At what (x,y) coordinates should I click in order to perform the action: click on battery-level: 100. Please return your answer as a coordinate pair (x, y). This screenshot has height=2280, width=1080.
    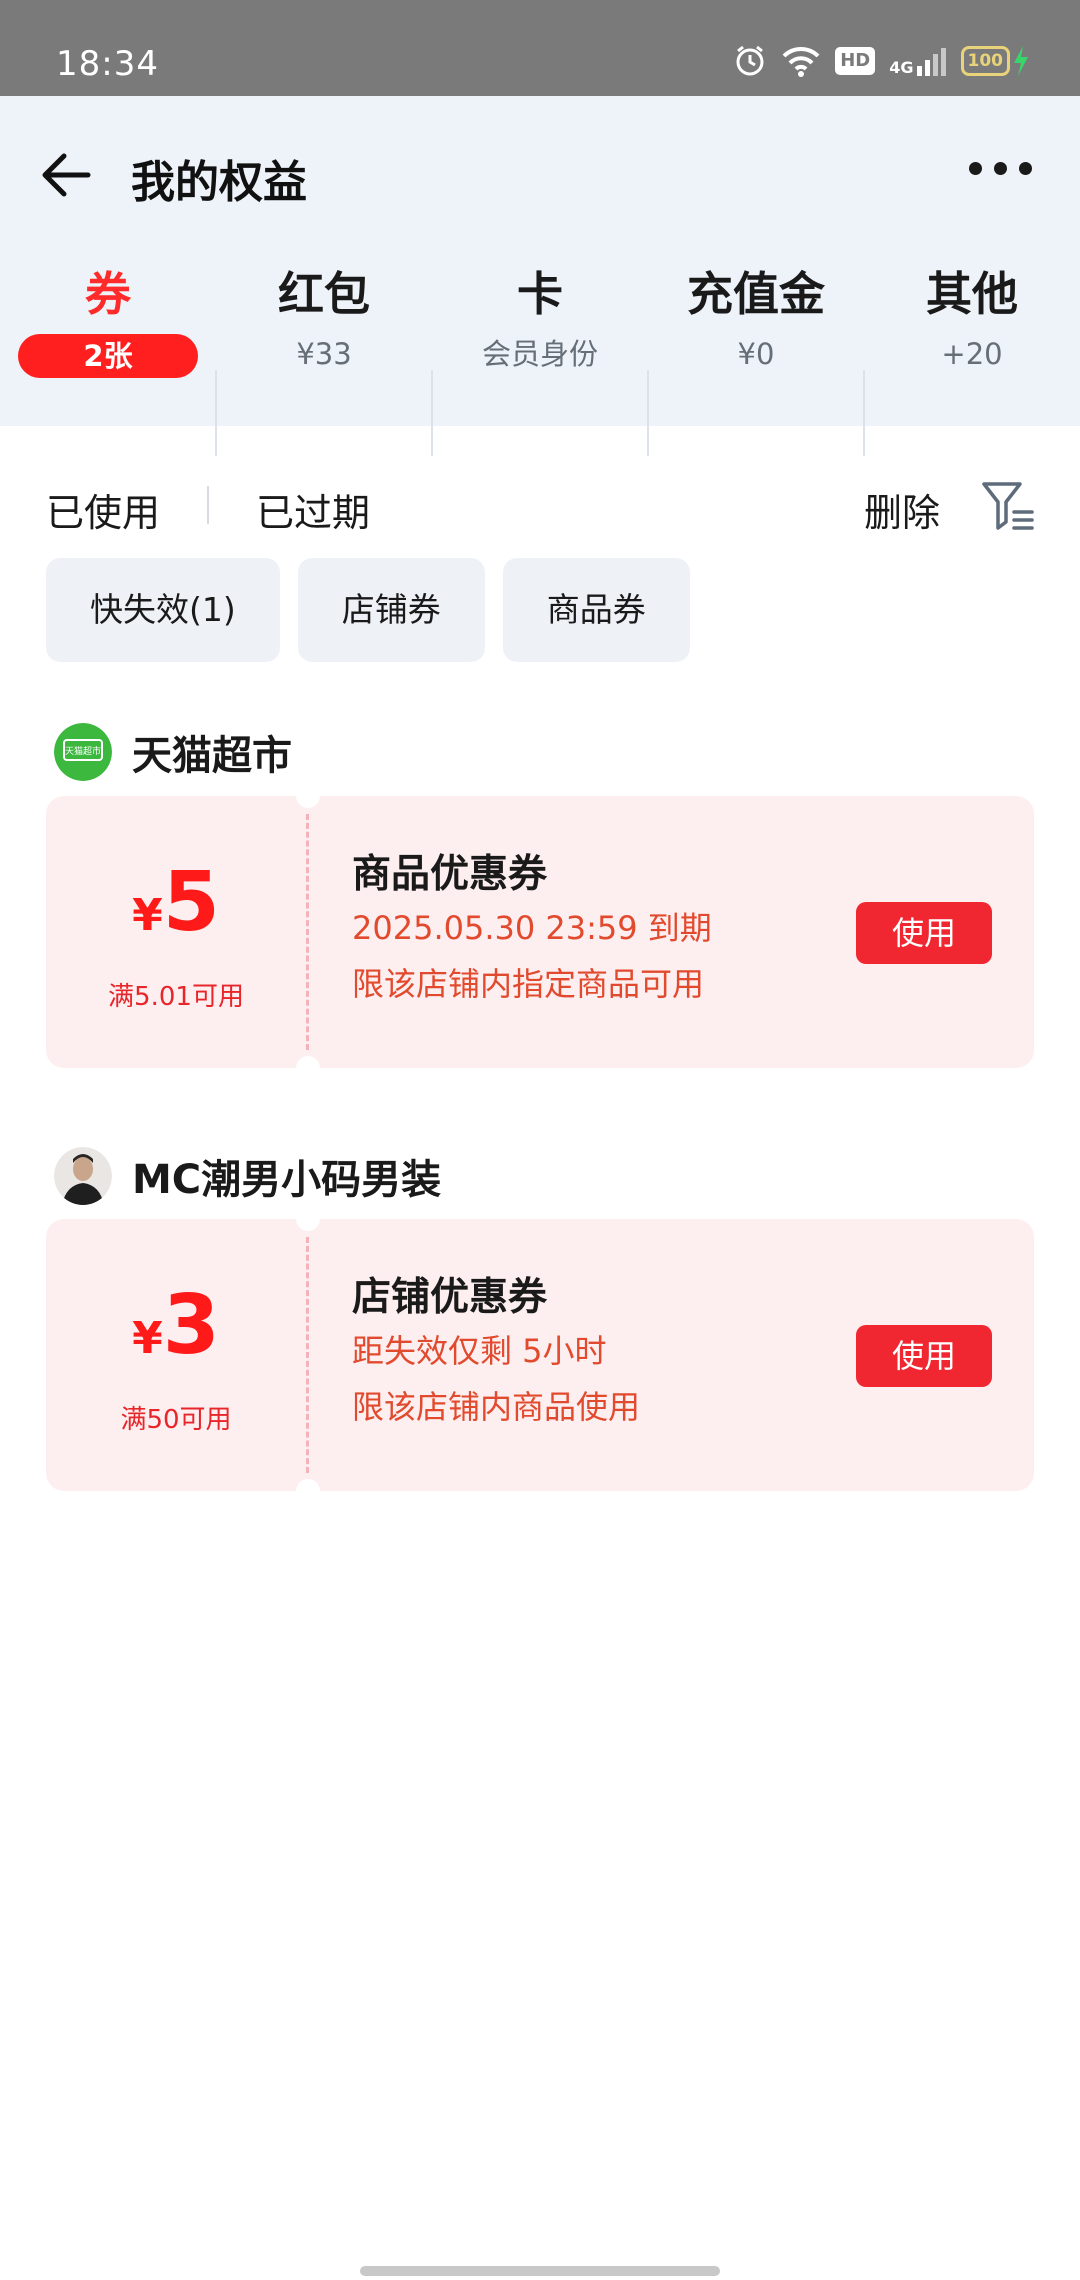
    Looking at the image, I should click on (985, 61).